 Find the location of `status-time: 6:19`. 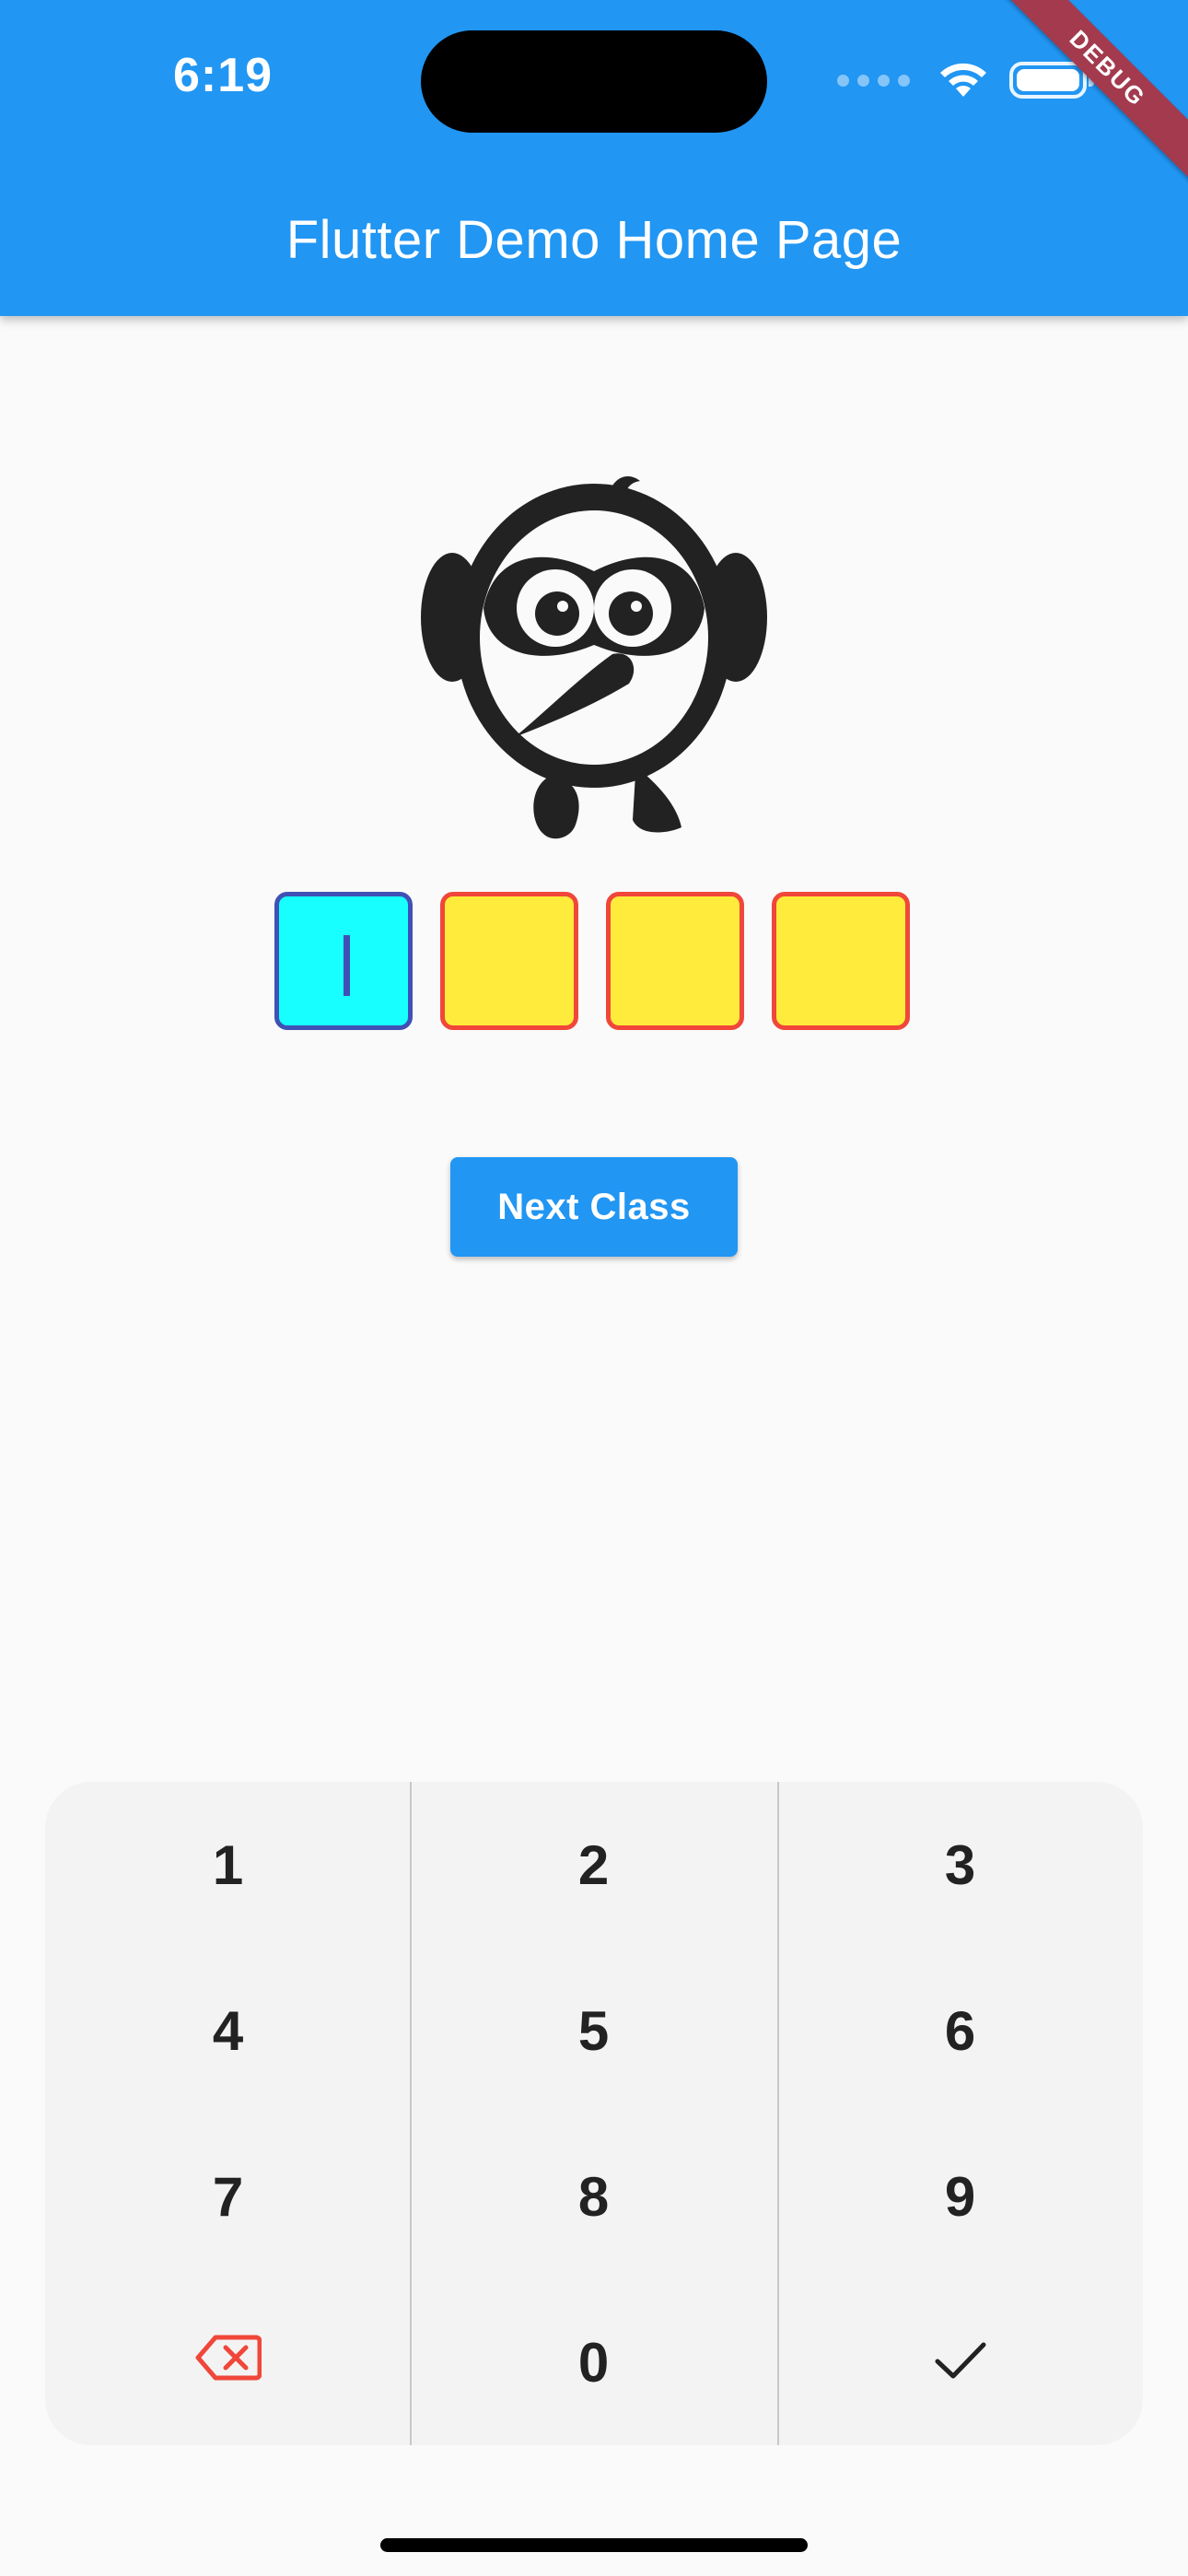

status-time: 6:19 is located at coordinates (223, 75).